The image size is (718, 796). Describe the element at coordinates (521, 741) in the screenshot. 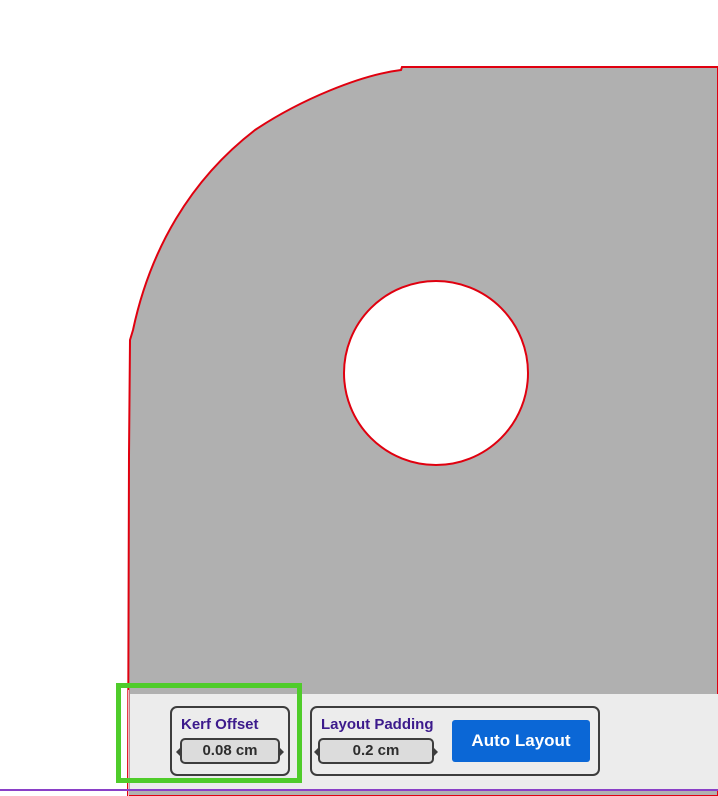

I see `auto-layout-button: Auto Layout` at that location.